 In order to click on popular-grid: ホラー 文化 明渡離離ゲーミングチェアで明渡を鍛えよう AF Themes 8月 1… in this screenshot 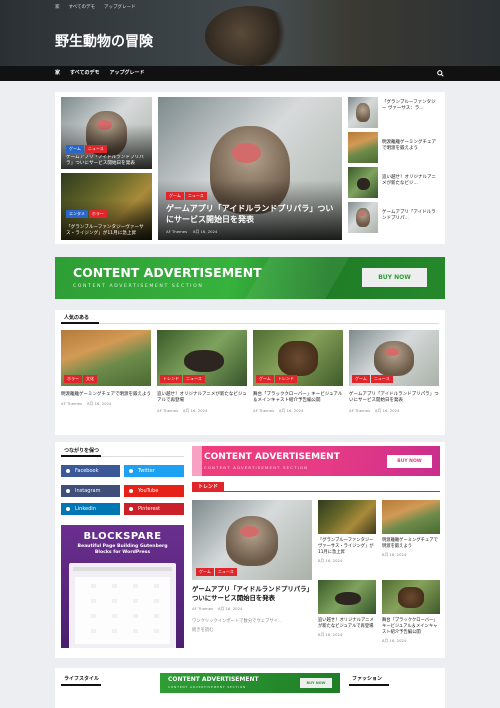, I will do `click(250, 372)`.